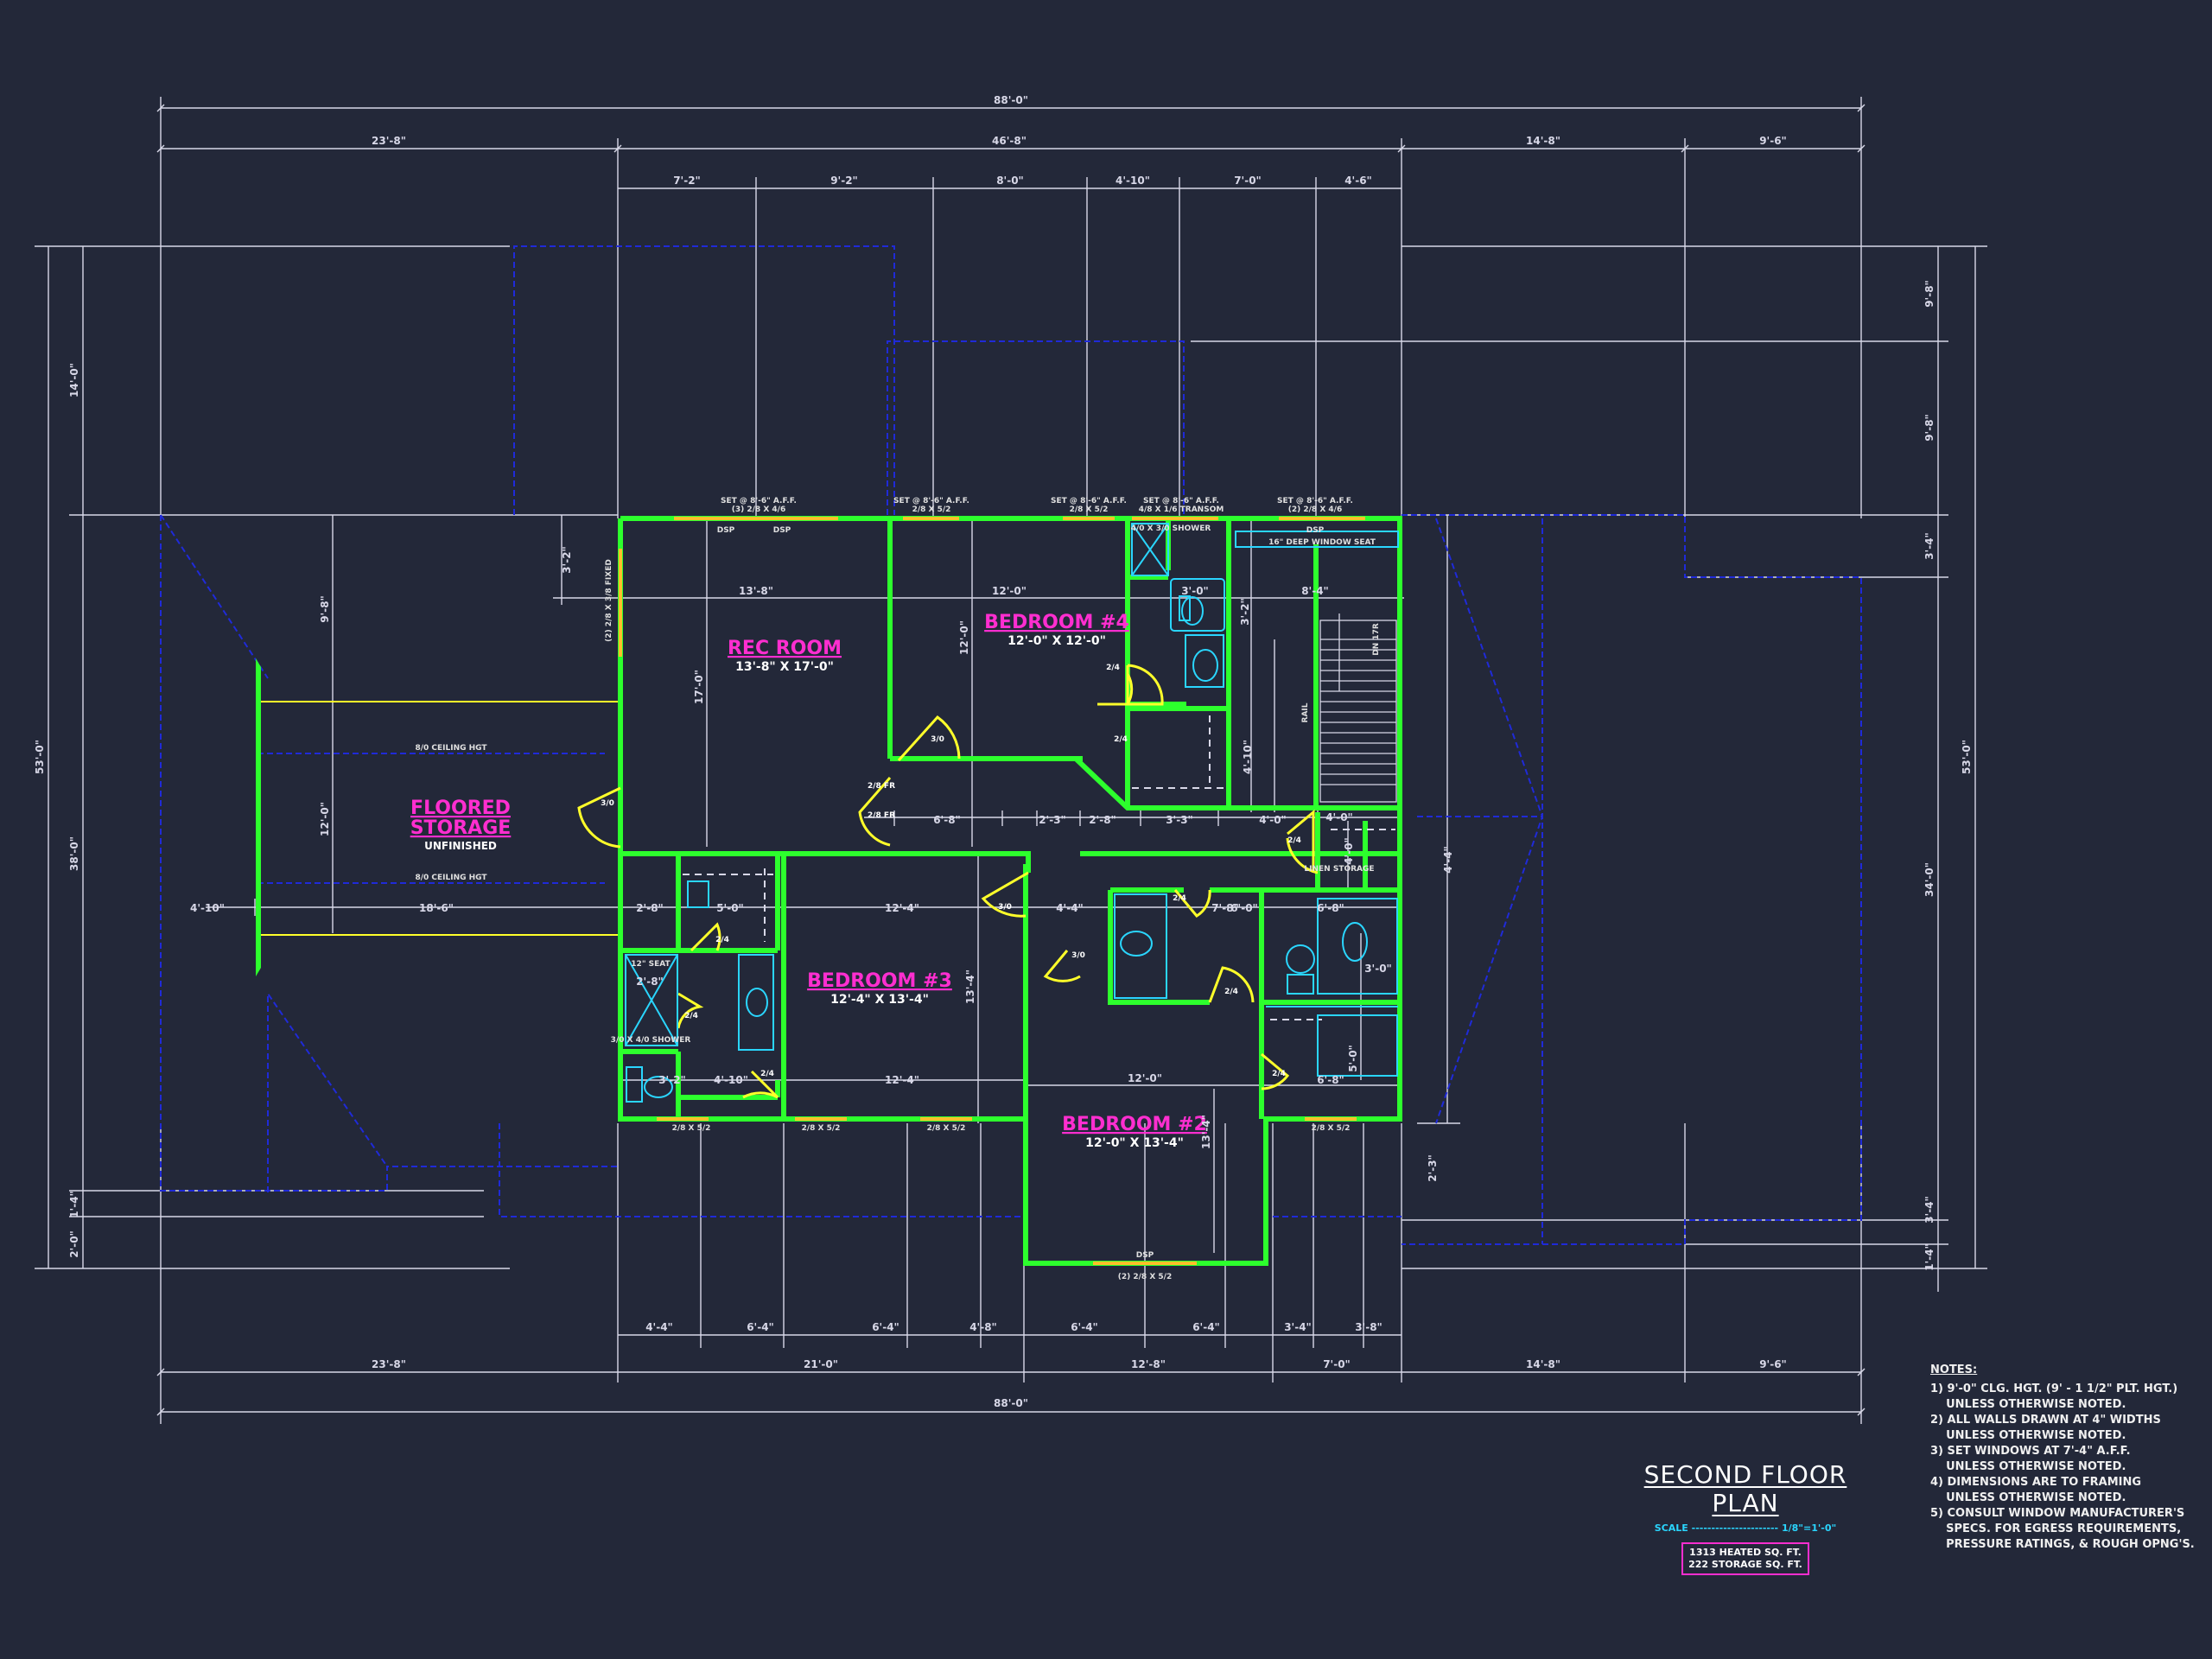  What do you see at coordinates (932, 509) in the screenshot?
I see `win-b-sub: 2/8 X 5/2` at bounding box center [932, 509].